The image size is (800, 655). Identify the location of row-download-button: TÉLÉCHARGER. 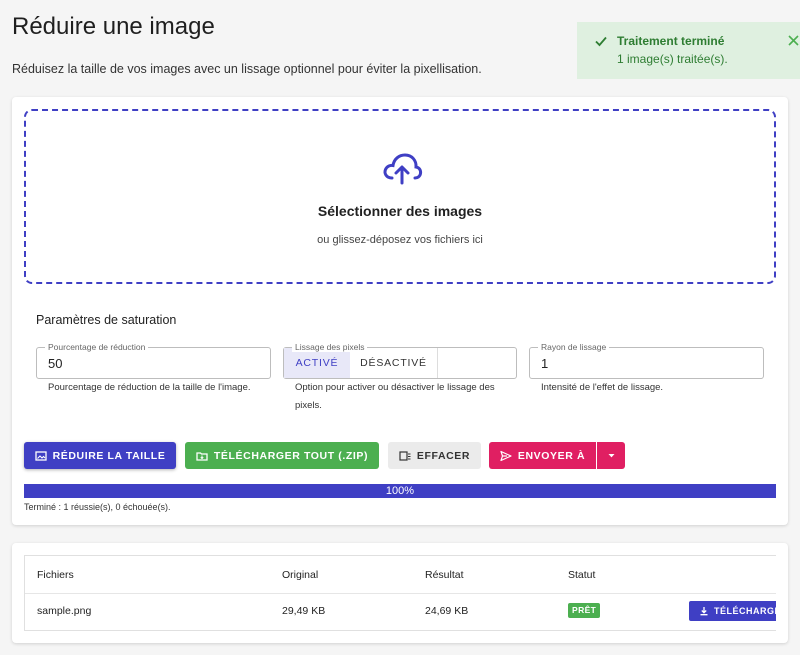
(732, 611).